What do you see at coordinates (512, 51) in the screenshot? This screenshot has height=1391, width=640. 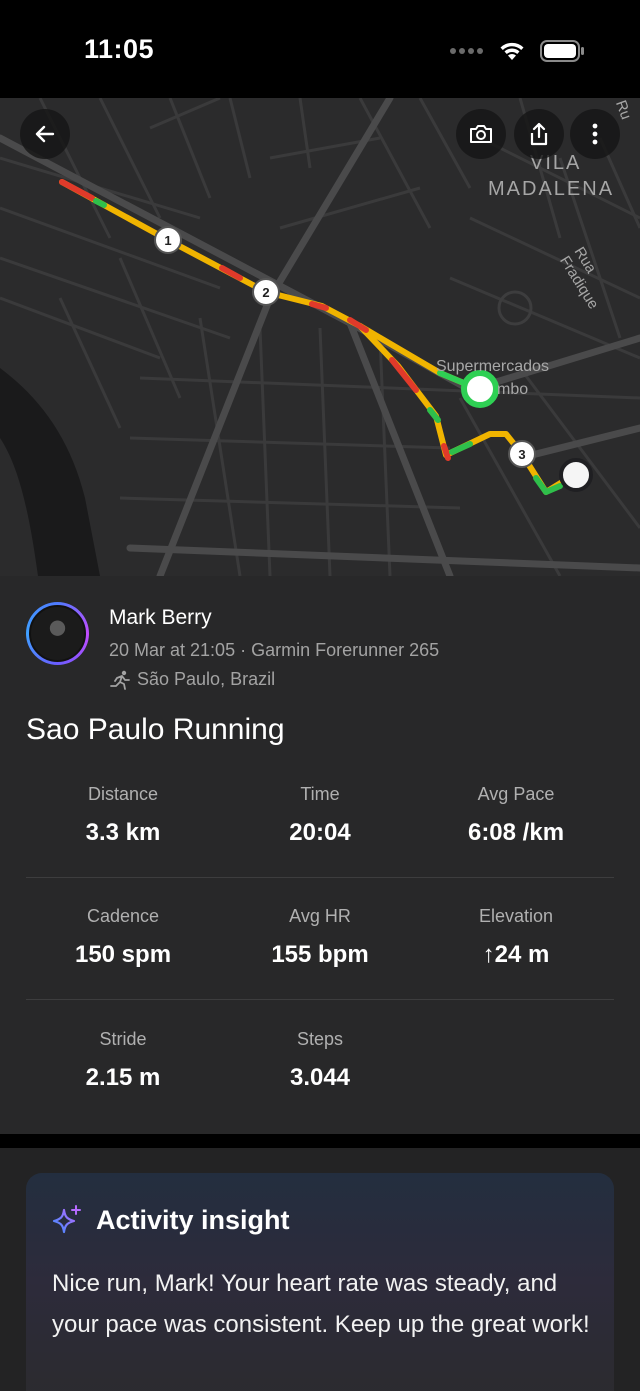 I see `wifi-icon` at bounding box center [512, 51].